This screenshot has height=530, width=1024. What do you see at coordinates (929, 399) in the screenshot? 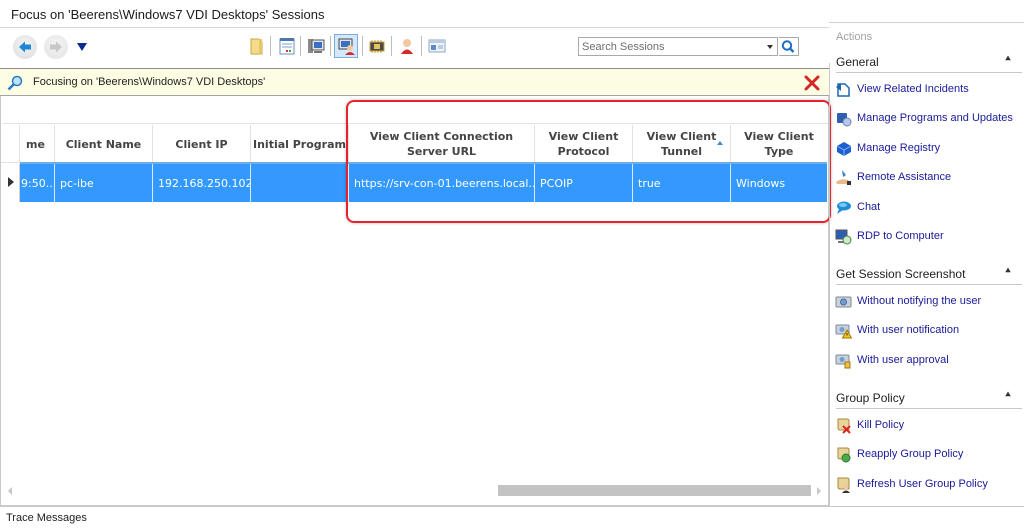
I see `section-header-group-policy: Group Policy ⯅` at bounding box center [929, 399].